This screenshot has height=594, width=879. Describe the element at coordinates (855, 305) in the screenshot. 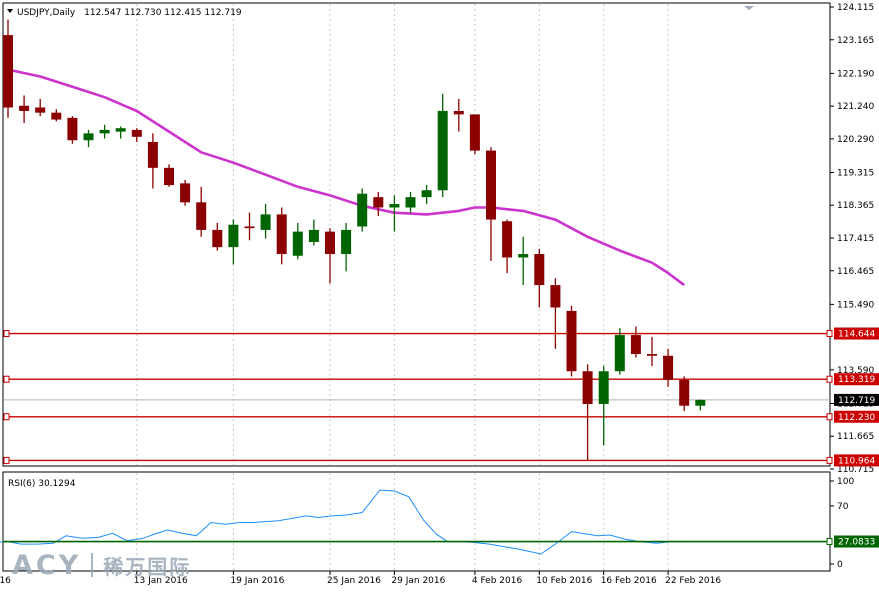

I see `price-tick-label: 115.490` at that location.